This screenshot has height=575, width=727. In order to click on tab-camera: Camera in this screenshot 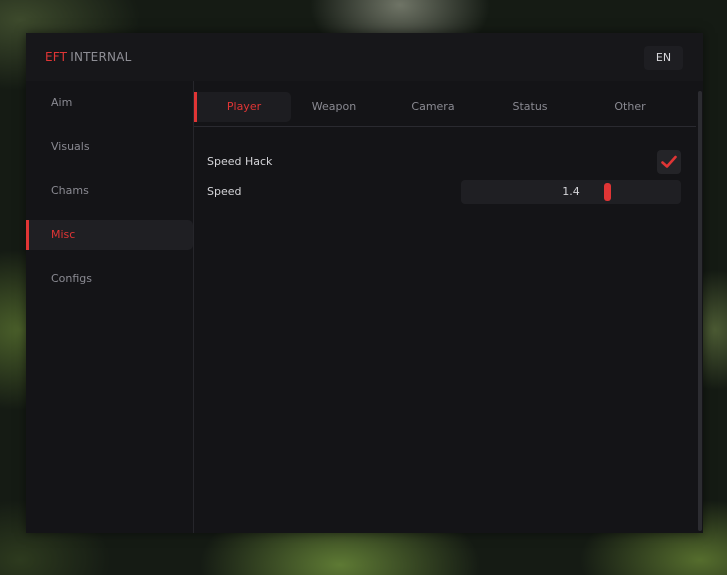, I will do `click(433, 107)`.